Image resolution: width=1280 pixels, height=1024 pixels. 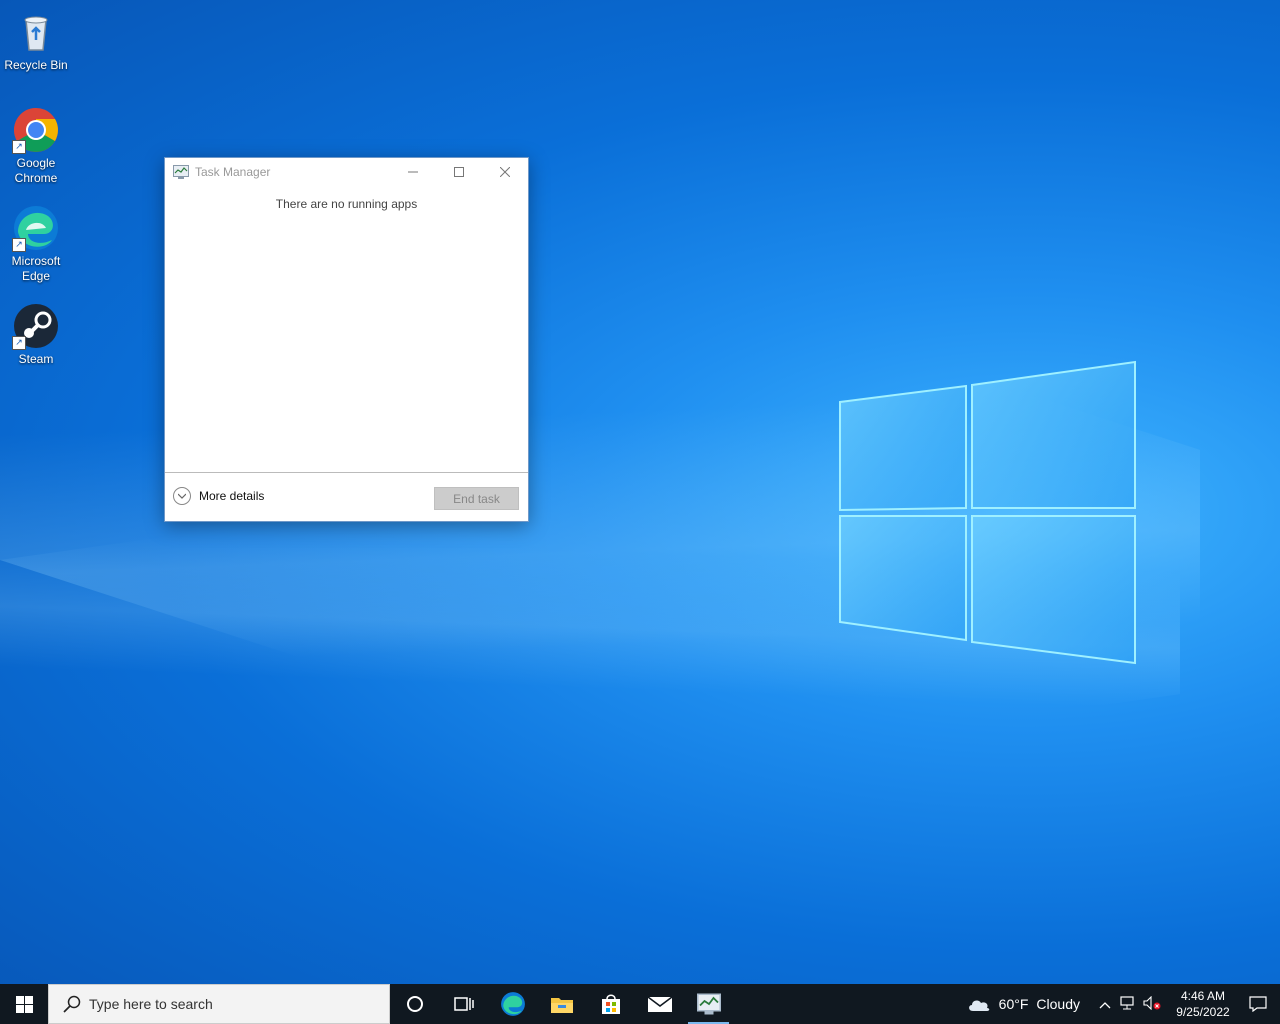 What do you see at coordinates (1203, 1012) in the screenshot?
I see `clock-date: 9/25/2022` at bounding box center [1203, 1012].